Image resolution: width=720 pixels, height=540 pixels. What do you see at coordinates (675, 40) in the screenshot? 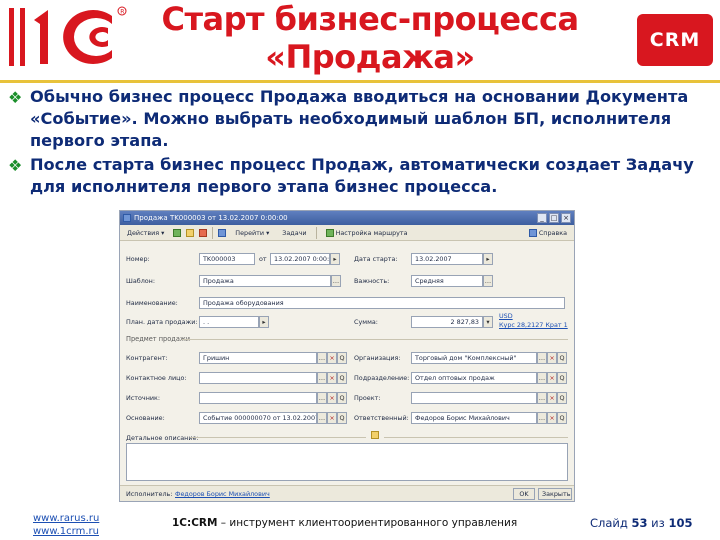
I see `crm-logo: CRM` at bounding box center [675, 40].